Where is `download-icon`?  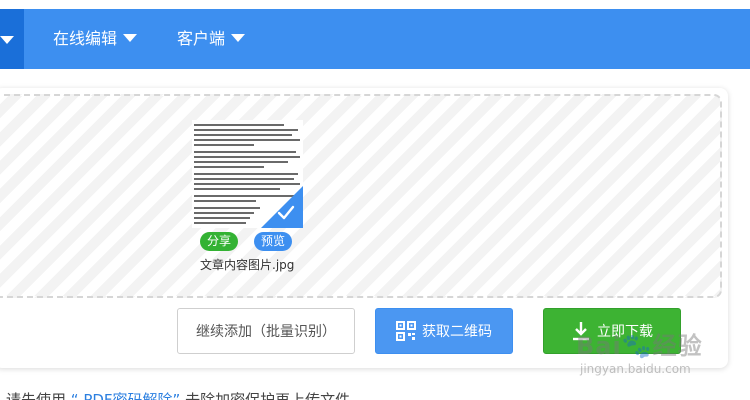 download-icon is located at coordinates (581, 331).